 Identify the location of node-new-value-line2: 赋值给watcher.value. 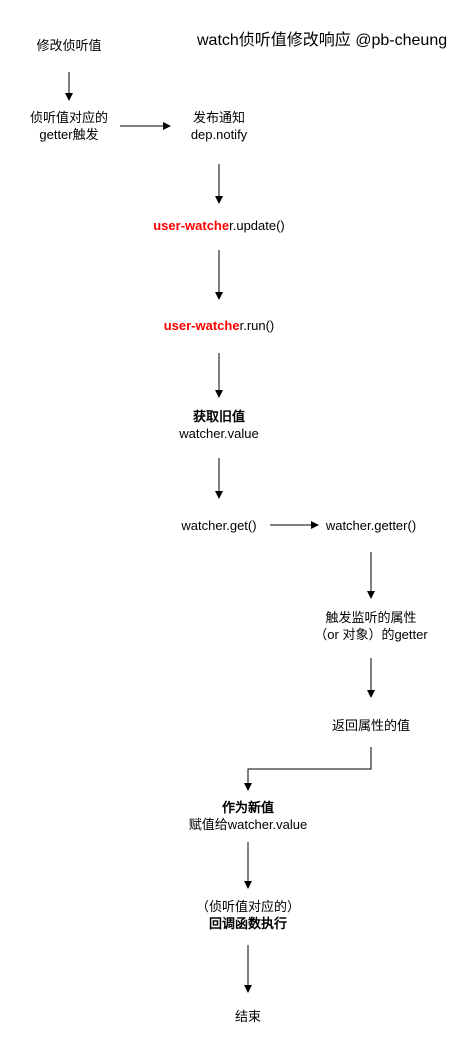
(248, 824).